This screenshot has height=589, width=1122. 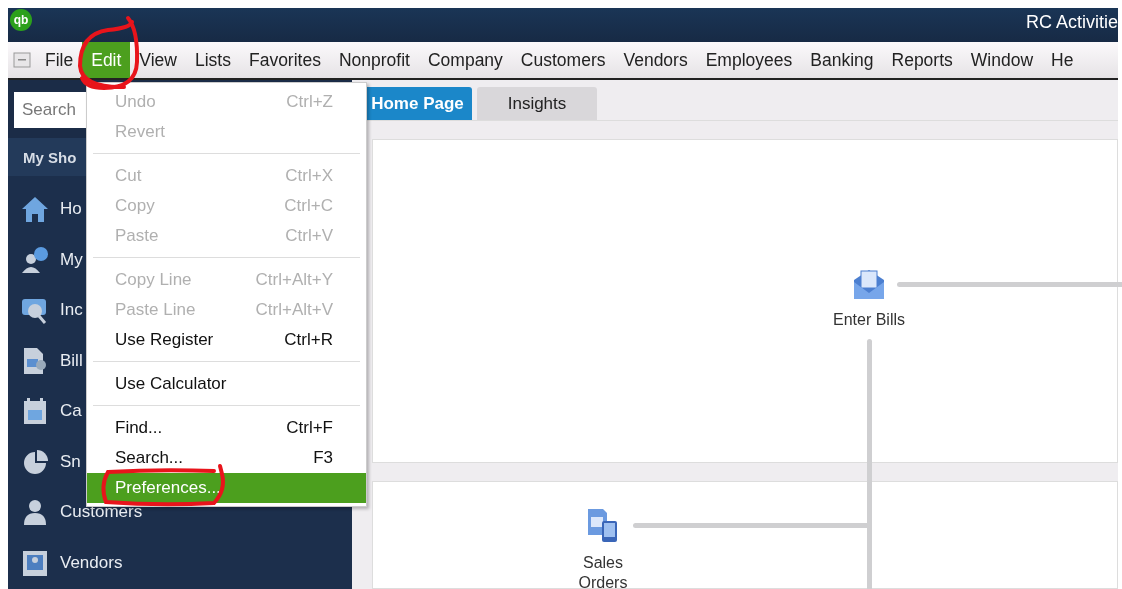 I want to click on sidebar-item: Vendors, so click(x=91, y=562).